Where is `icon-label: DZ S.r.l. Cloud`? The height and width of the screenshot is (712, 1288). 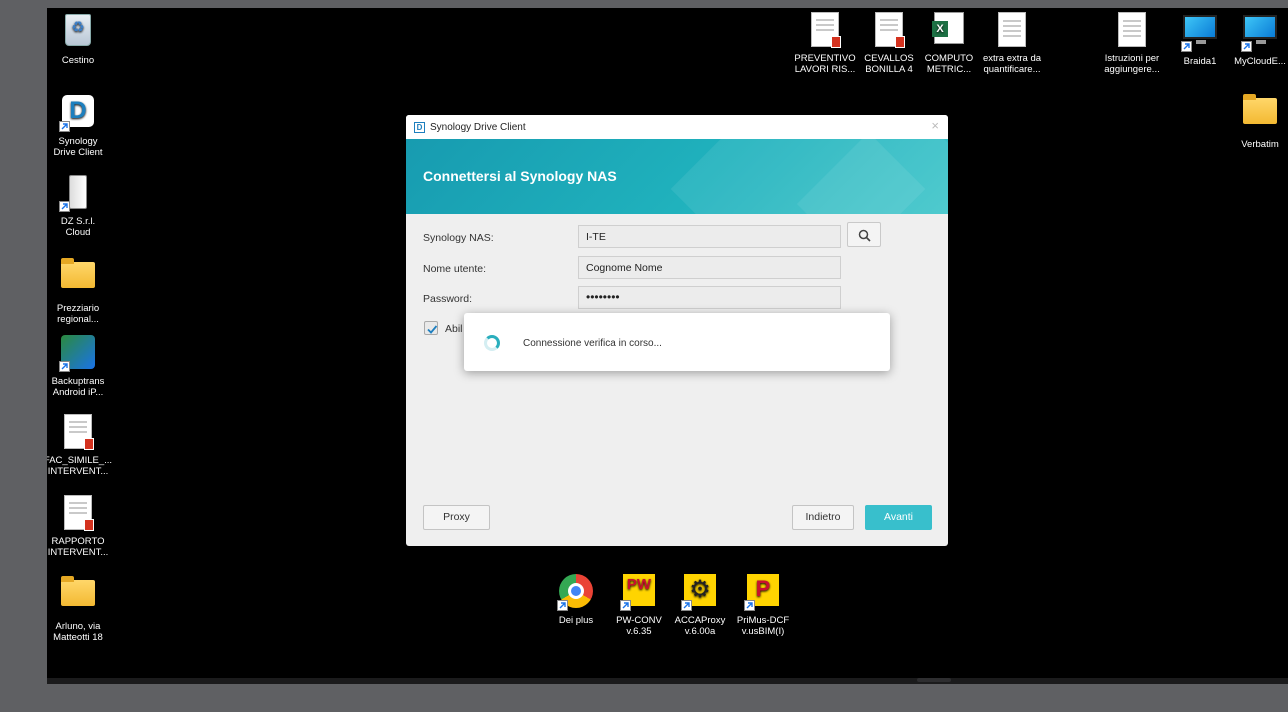 icon-label: DZ S.r.l. Cloud is located at coordinates (78, 227).